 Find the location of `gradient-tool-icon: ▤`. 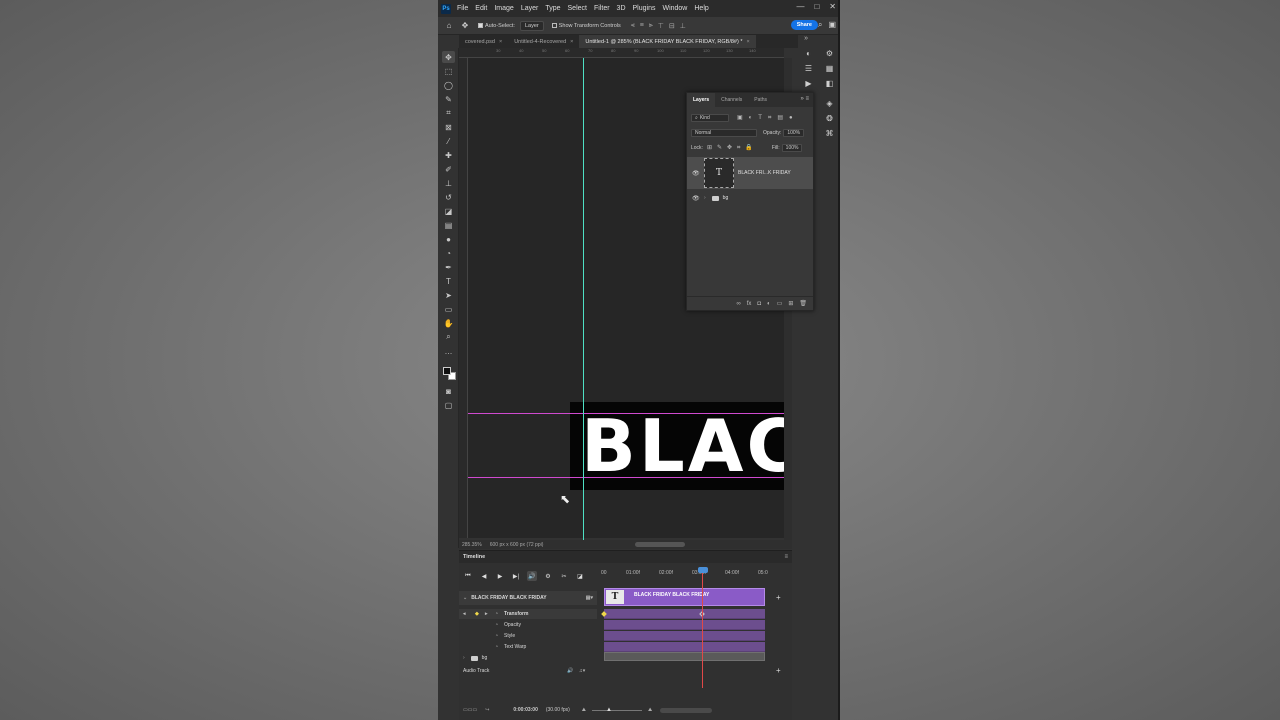

gradient-tool-icon: ▤ is located at coordinates (448, 225).